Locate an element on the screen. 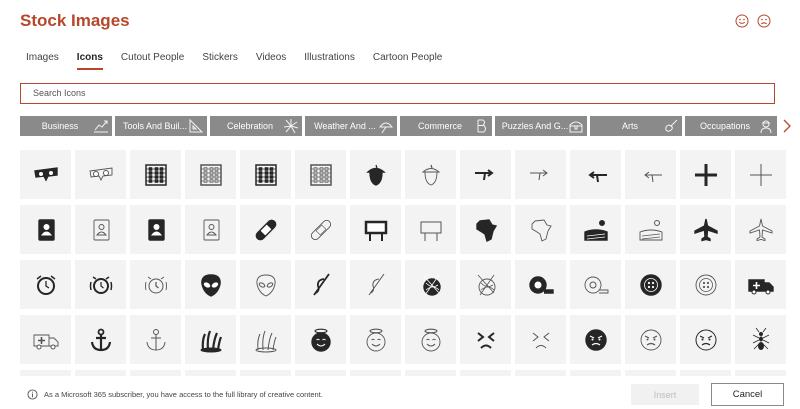 The height and width of the screenshot is (409, 800). coral-icon is located at coordinates (211, 341).